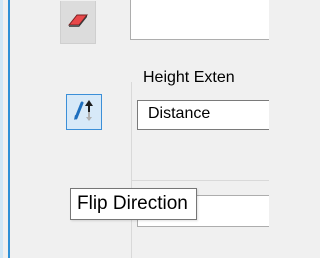 This screenshot has height=258, width=320. What do you see at coordinates (200, 180) in the screenshot?
I see `group-divider` at bounding box center [200, 180].